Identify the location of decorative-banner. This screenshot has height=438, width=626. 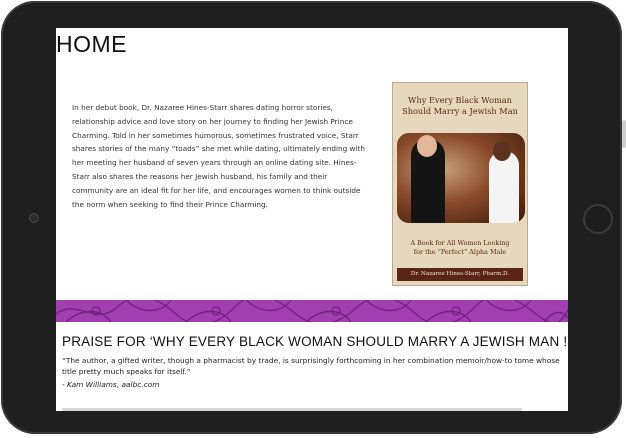
(312, 311).